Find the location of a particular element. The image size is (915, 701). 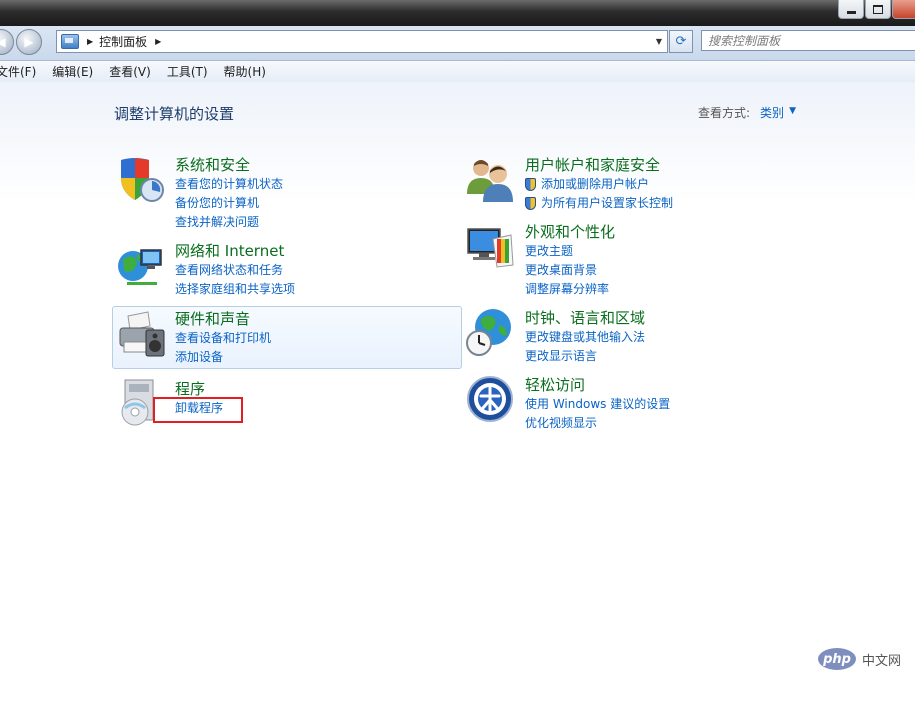

link-view-computer-status: 查看您的计算机状态 is located at coordinates (229, 184).